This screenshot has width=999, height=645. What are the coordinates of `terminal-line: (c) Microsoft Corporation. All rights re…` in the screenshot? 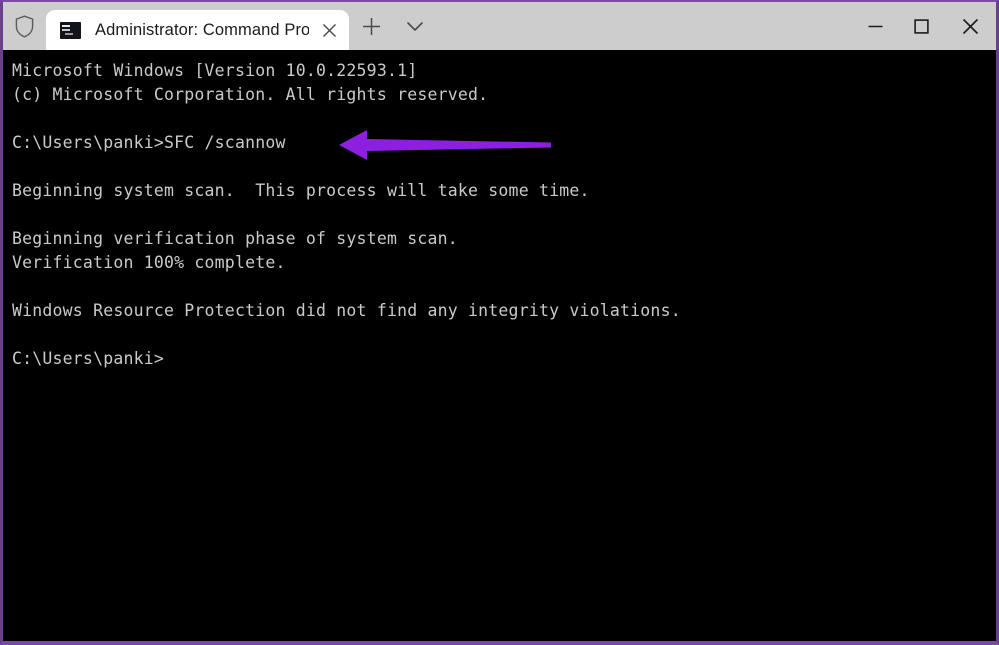 It's located at (250, 94).